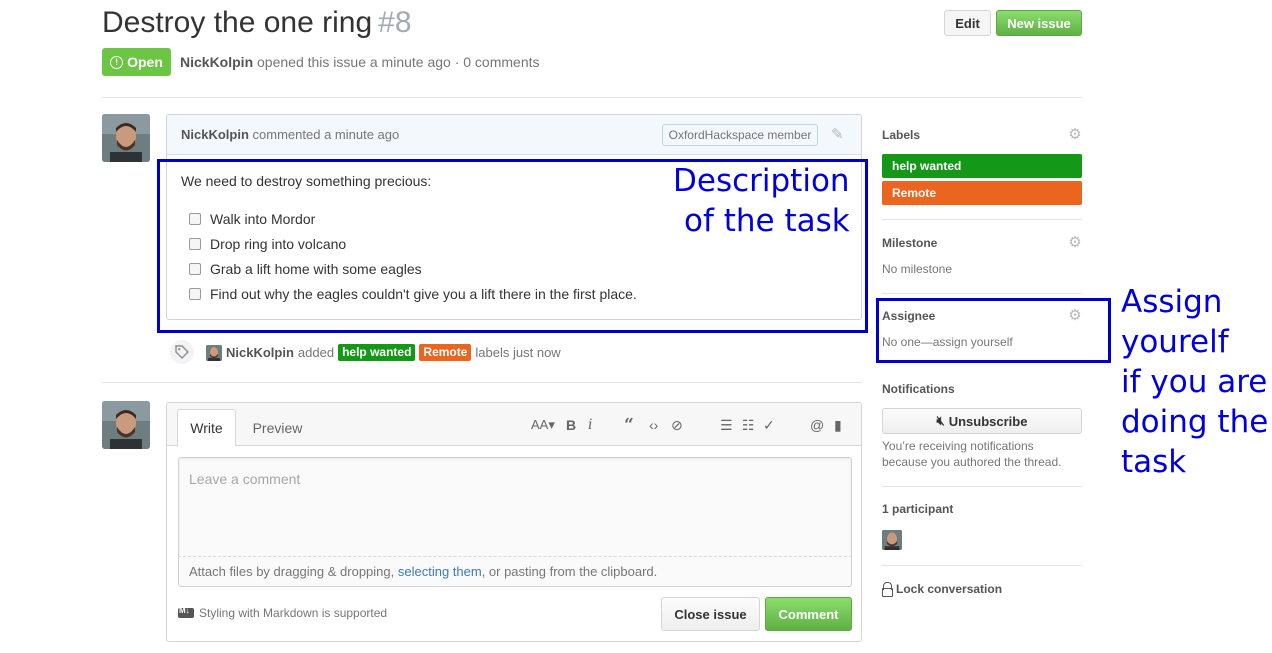 The image size is (1272, 653). What do you see at coordinates (518, 352) in the screenshot?
I see `event-suffix: labels just now` at bounding box center [518, 352].